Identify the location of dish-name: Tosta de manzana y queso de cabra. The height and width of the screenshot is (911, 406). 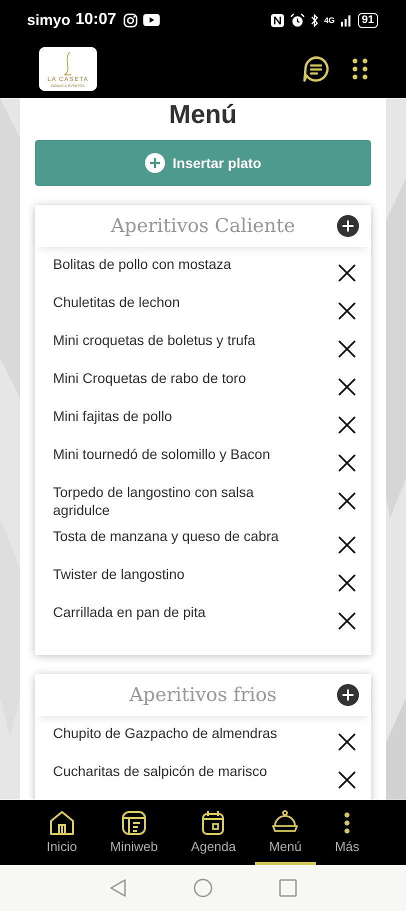
(166, 536).